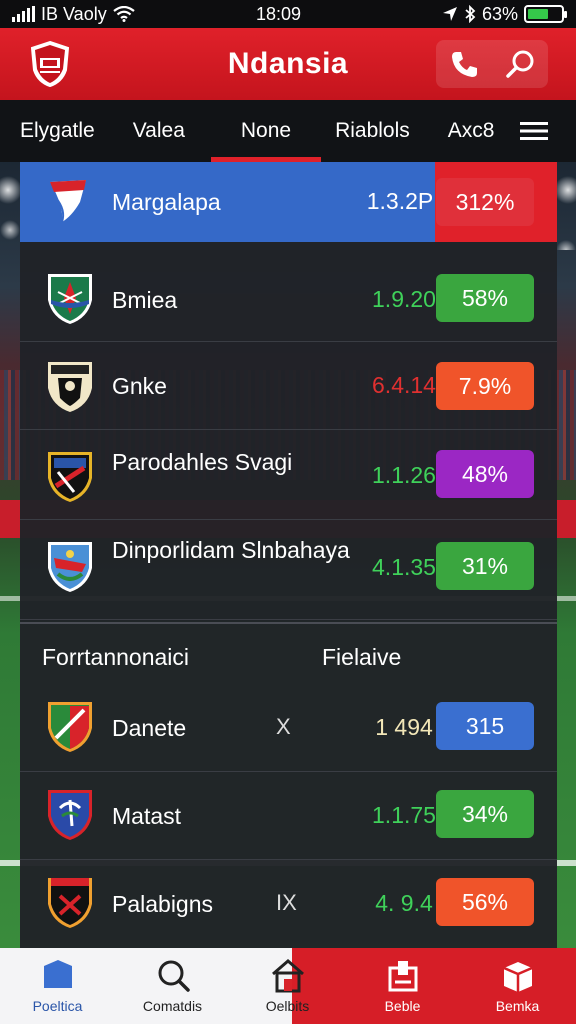 This screenshot has width=576, height=1024. I want to click on percent-badge: 58%, so click(485, 298).